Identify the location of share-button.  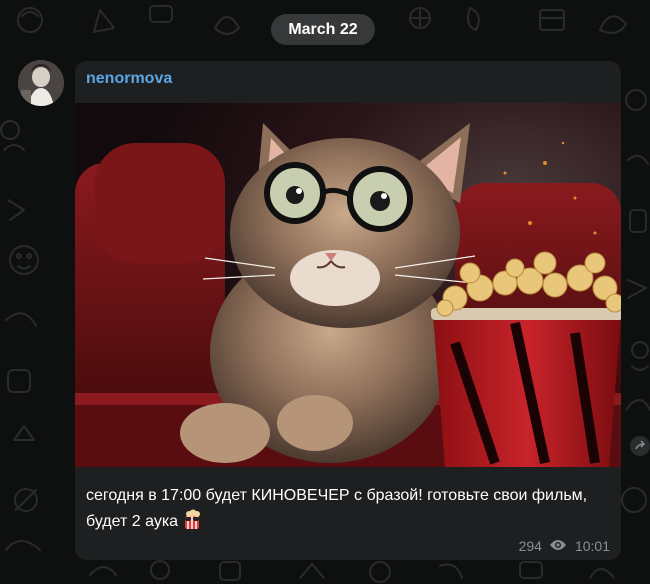
(640, 446).